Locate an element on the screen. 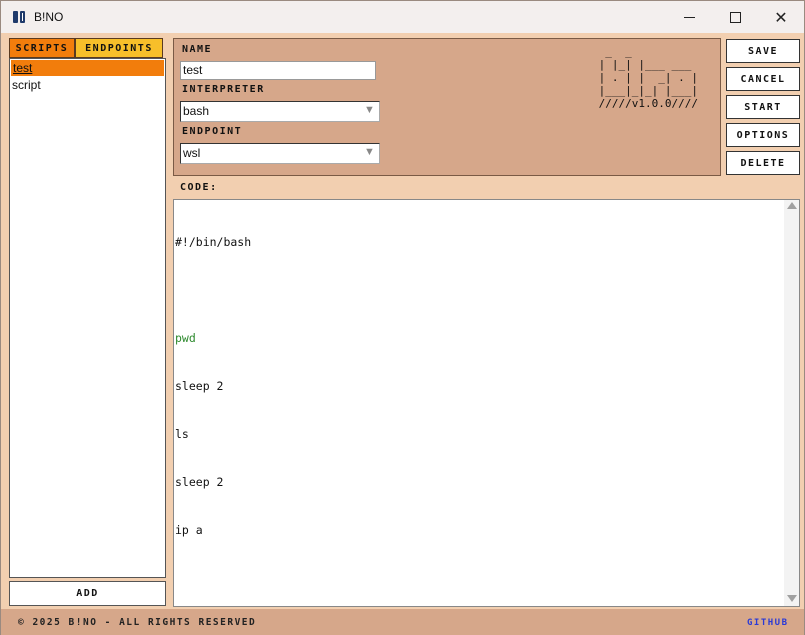  endpoint-label: ENDPOINT is located at coordinates (212, 131).